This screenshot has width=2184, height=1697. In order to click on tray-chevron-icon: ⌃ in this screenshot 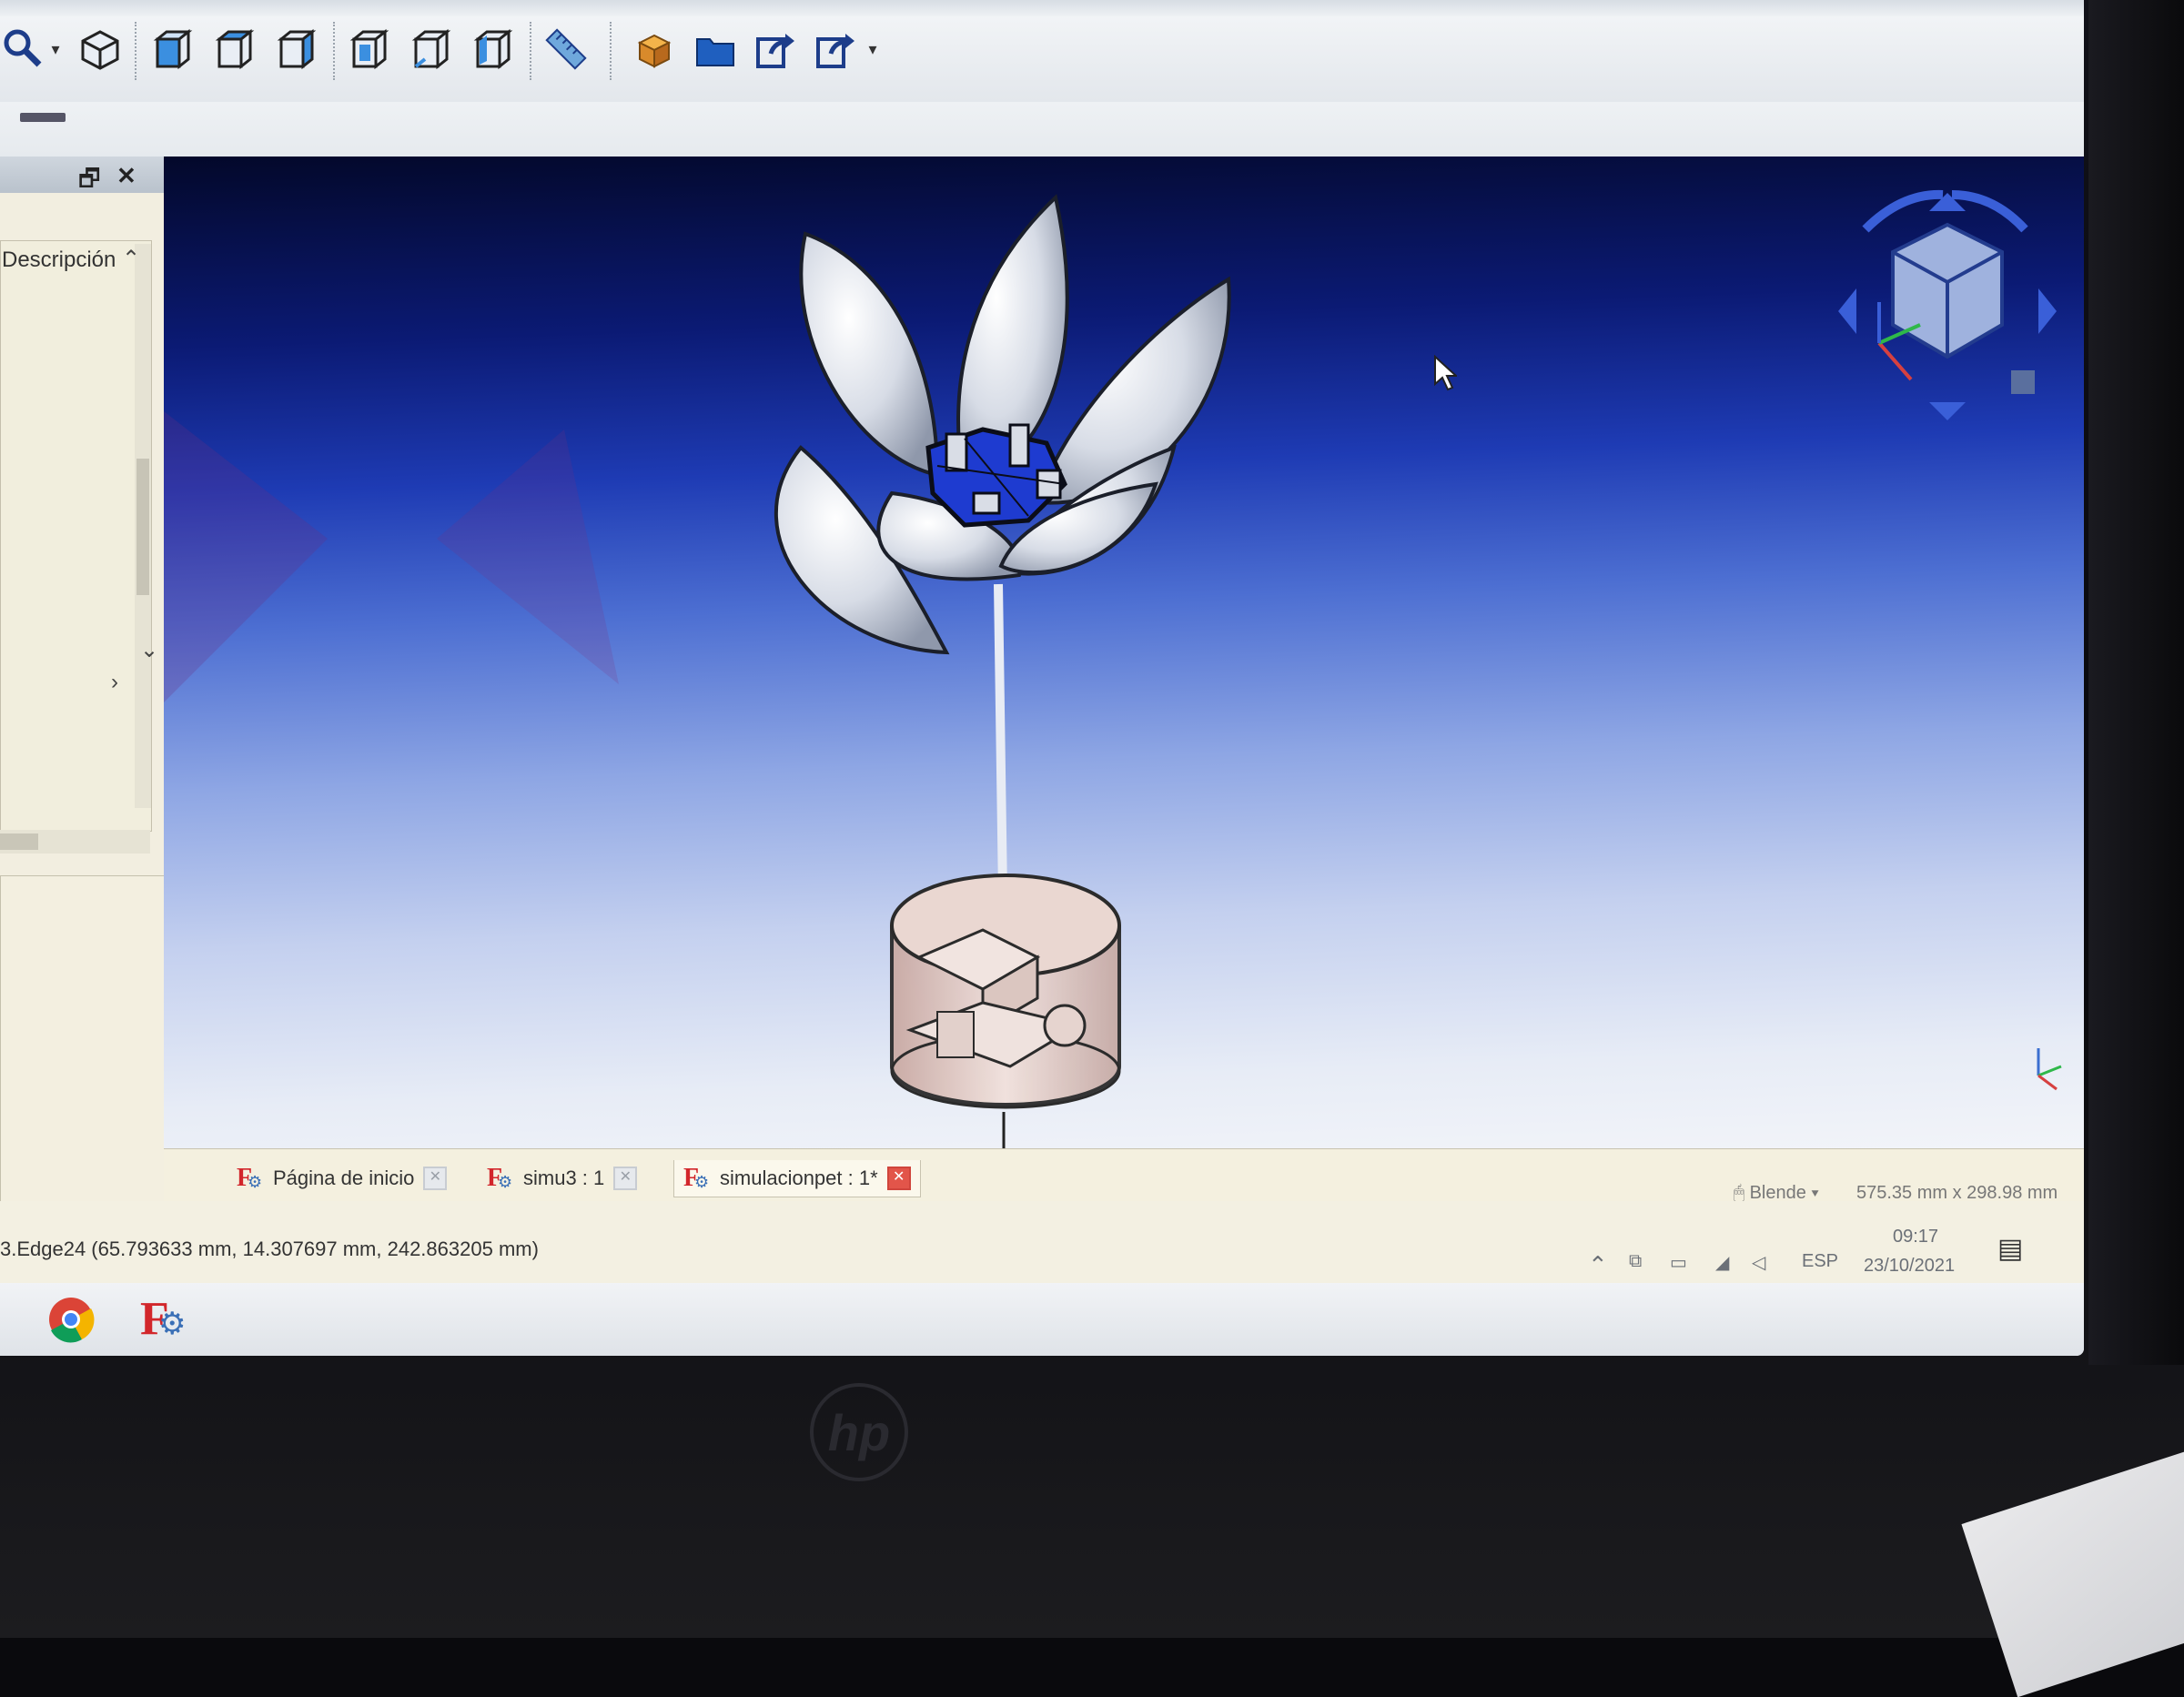, I will do `click(1598, 1265)`.